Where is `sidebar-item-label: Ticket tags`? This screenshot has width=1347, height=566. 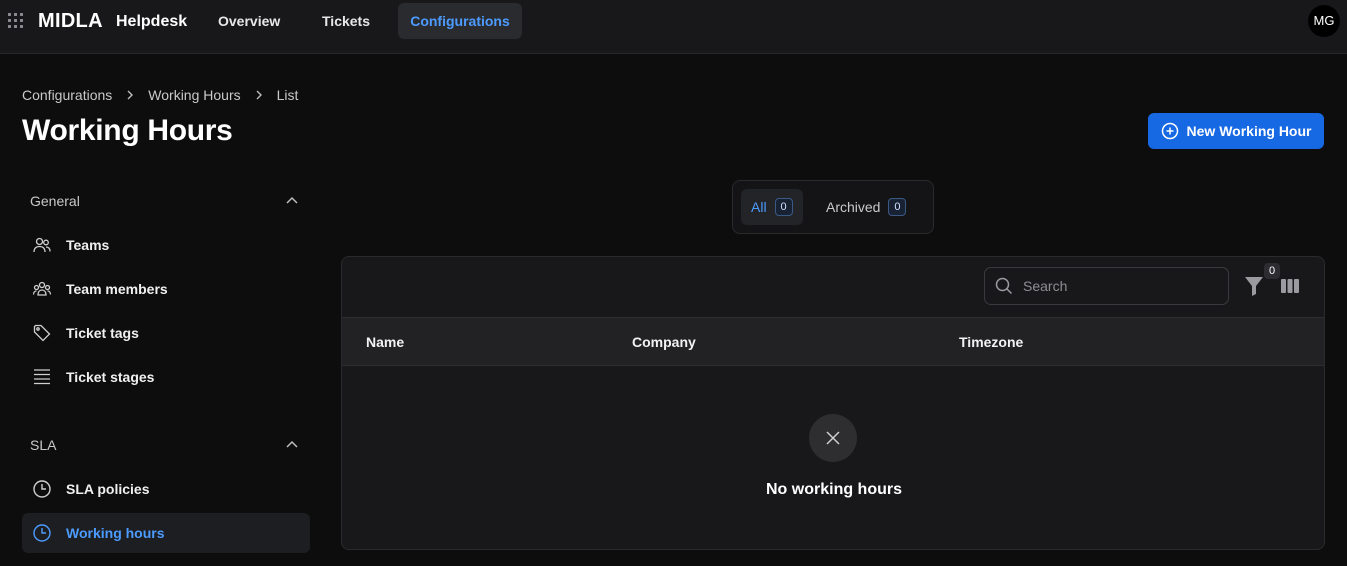 sidebar-item-label: Ticket tags is located at coordinates (102, 333).